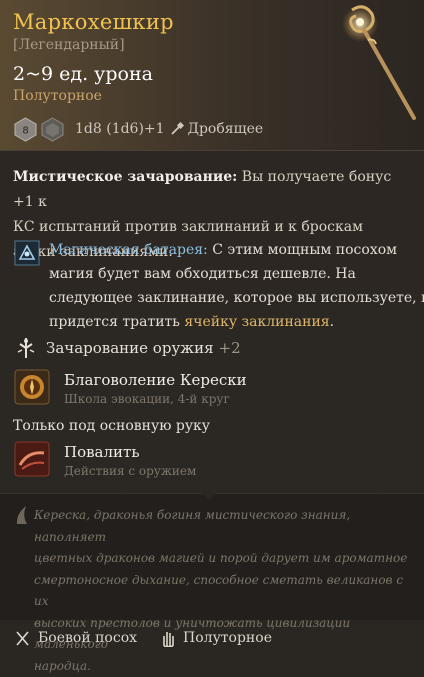 This screenshot has width=424, height=677. I want to click on topple-icon, so click(32, 459).